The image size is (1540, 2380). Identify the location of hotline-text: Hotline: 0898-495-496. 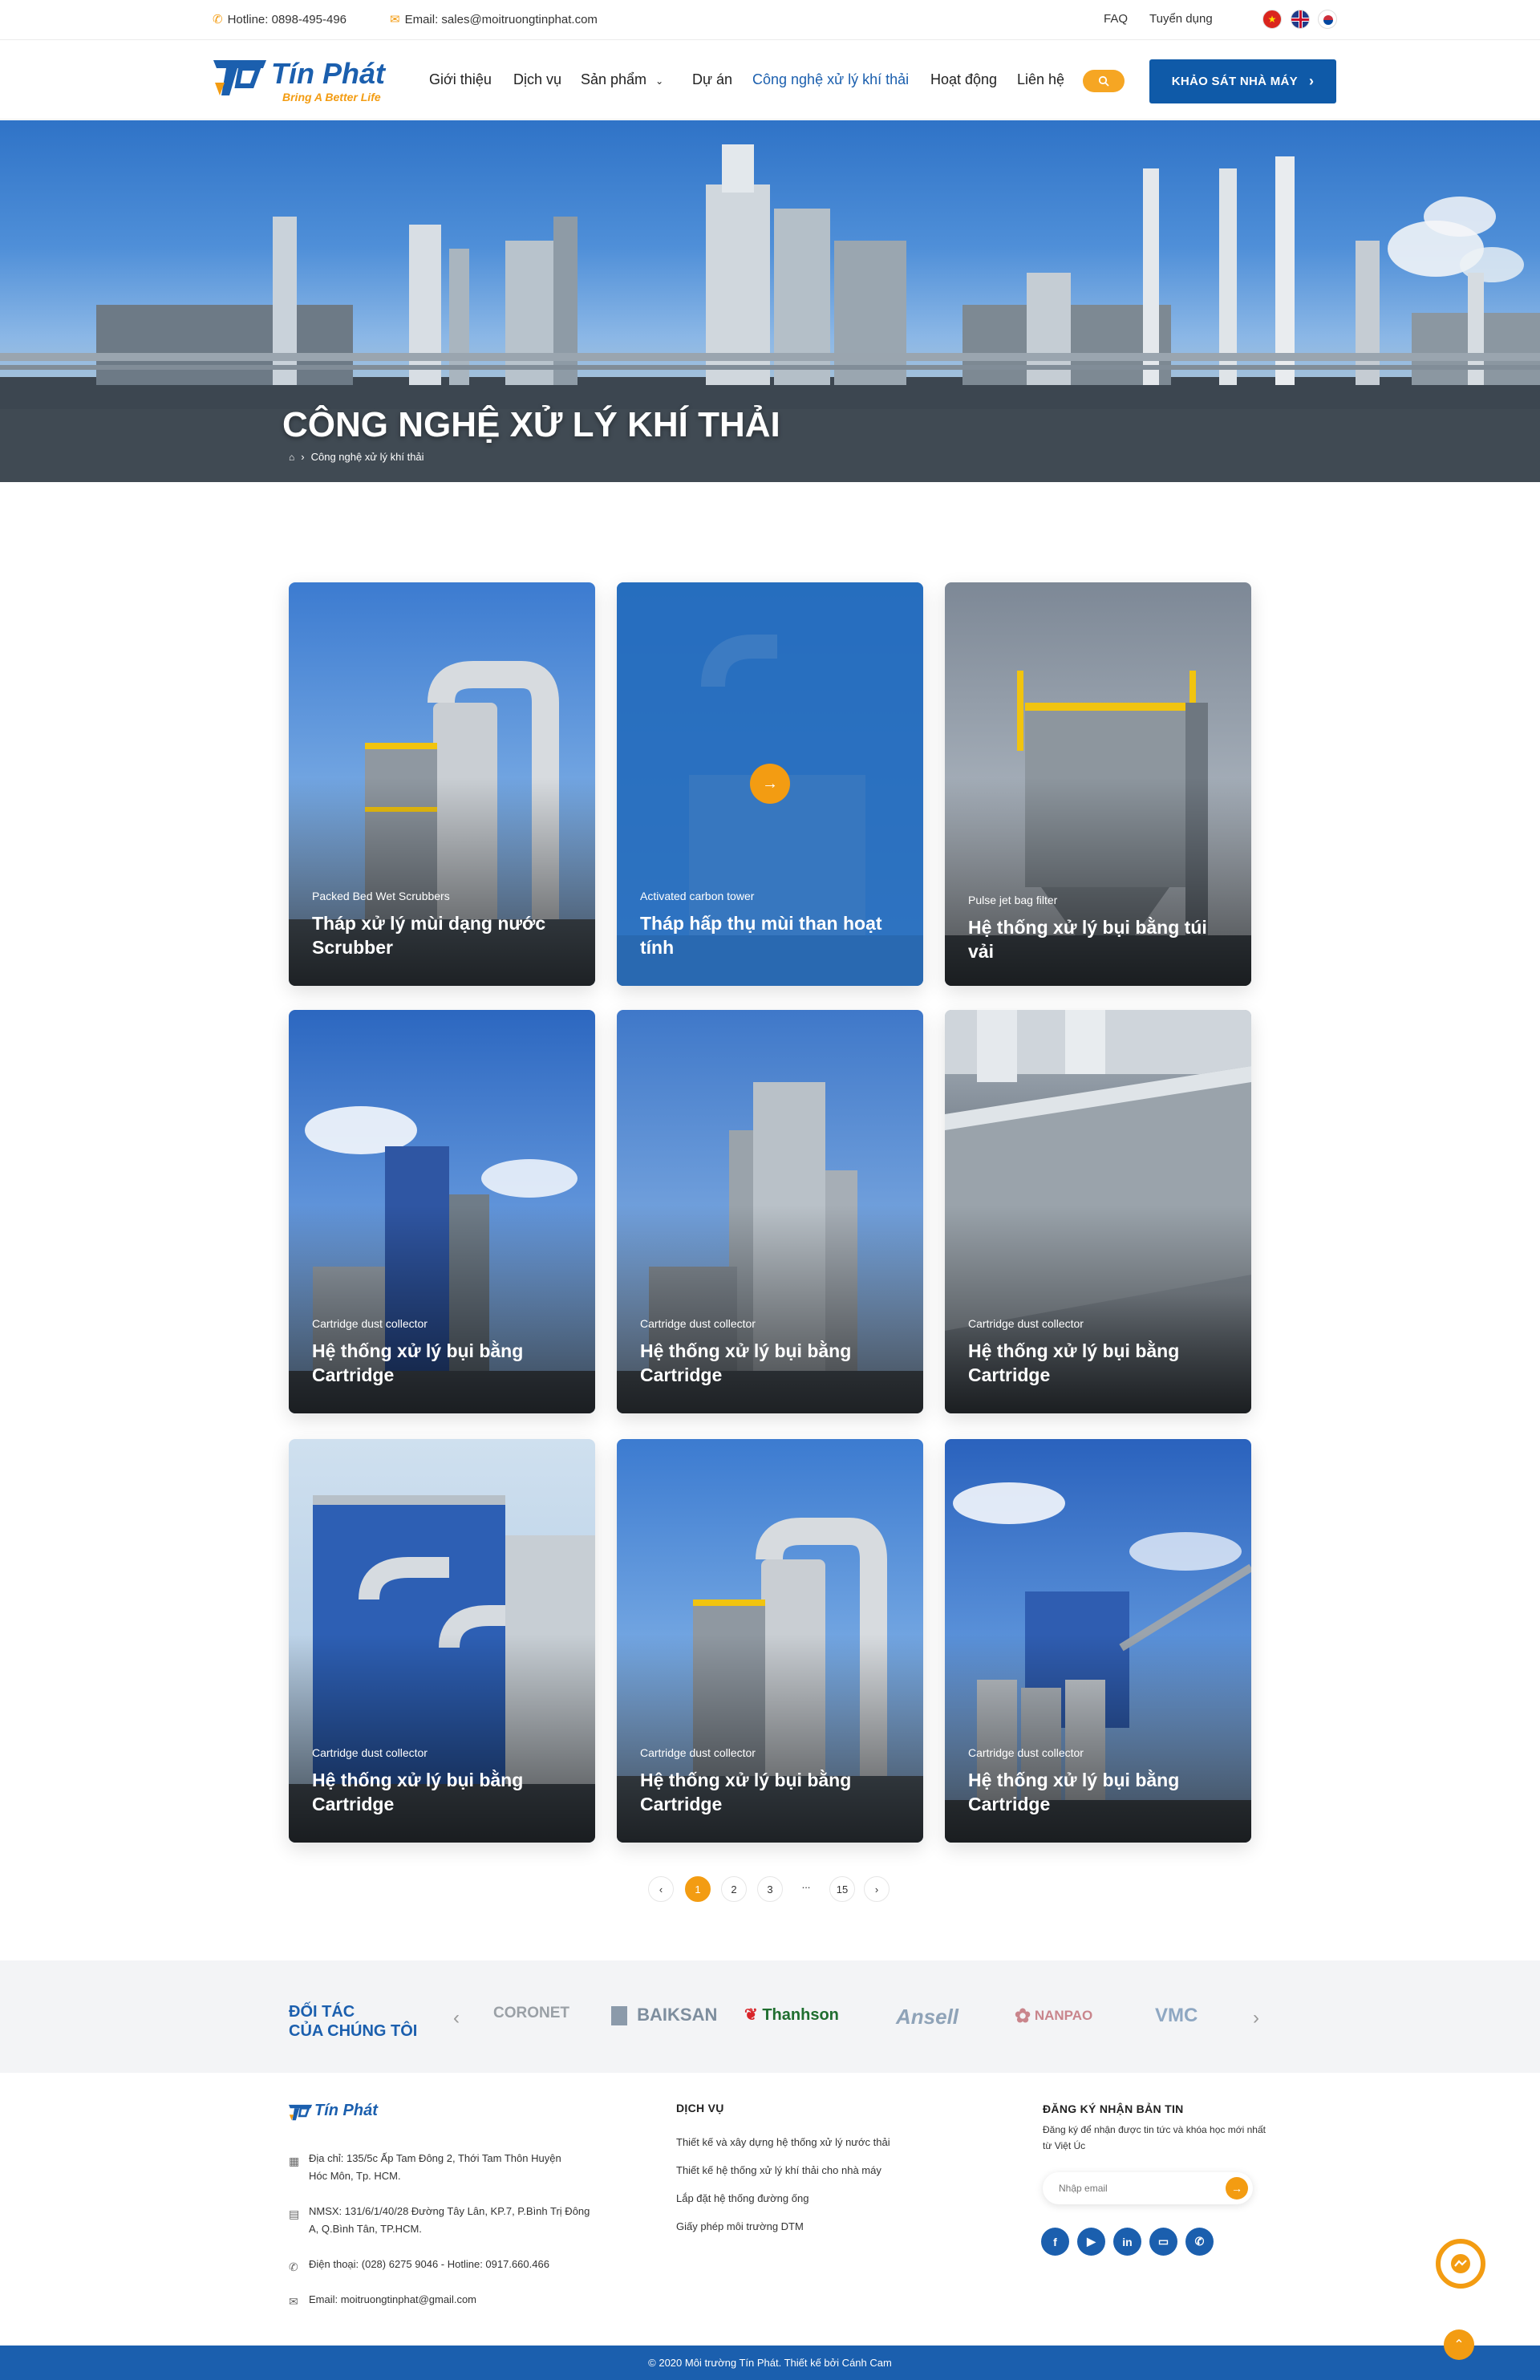
(287, 19).